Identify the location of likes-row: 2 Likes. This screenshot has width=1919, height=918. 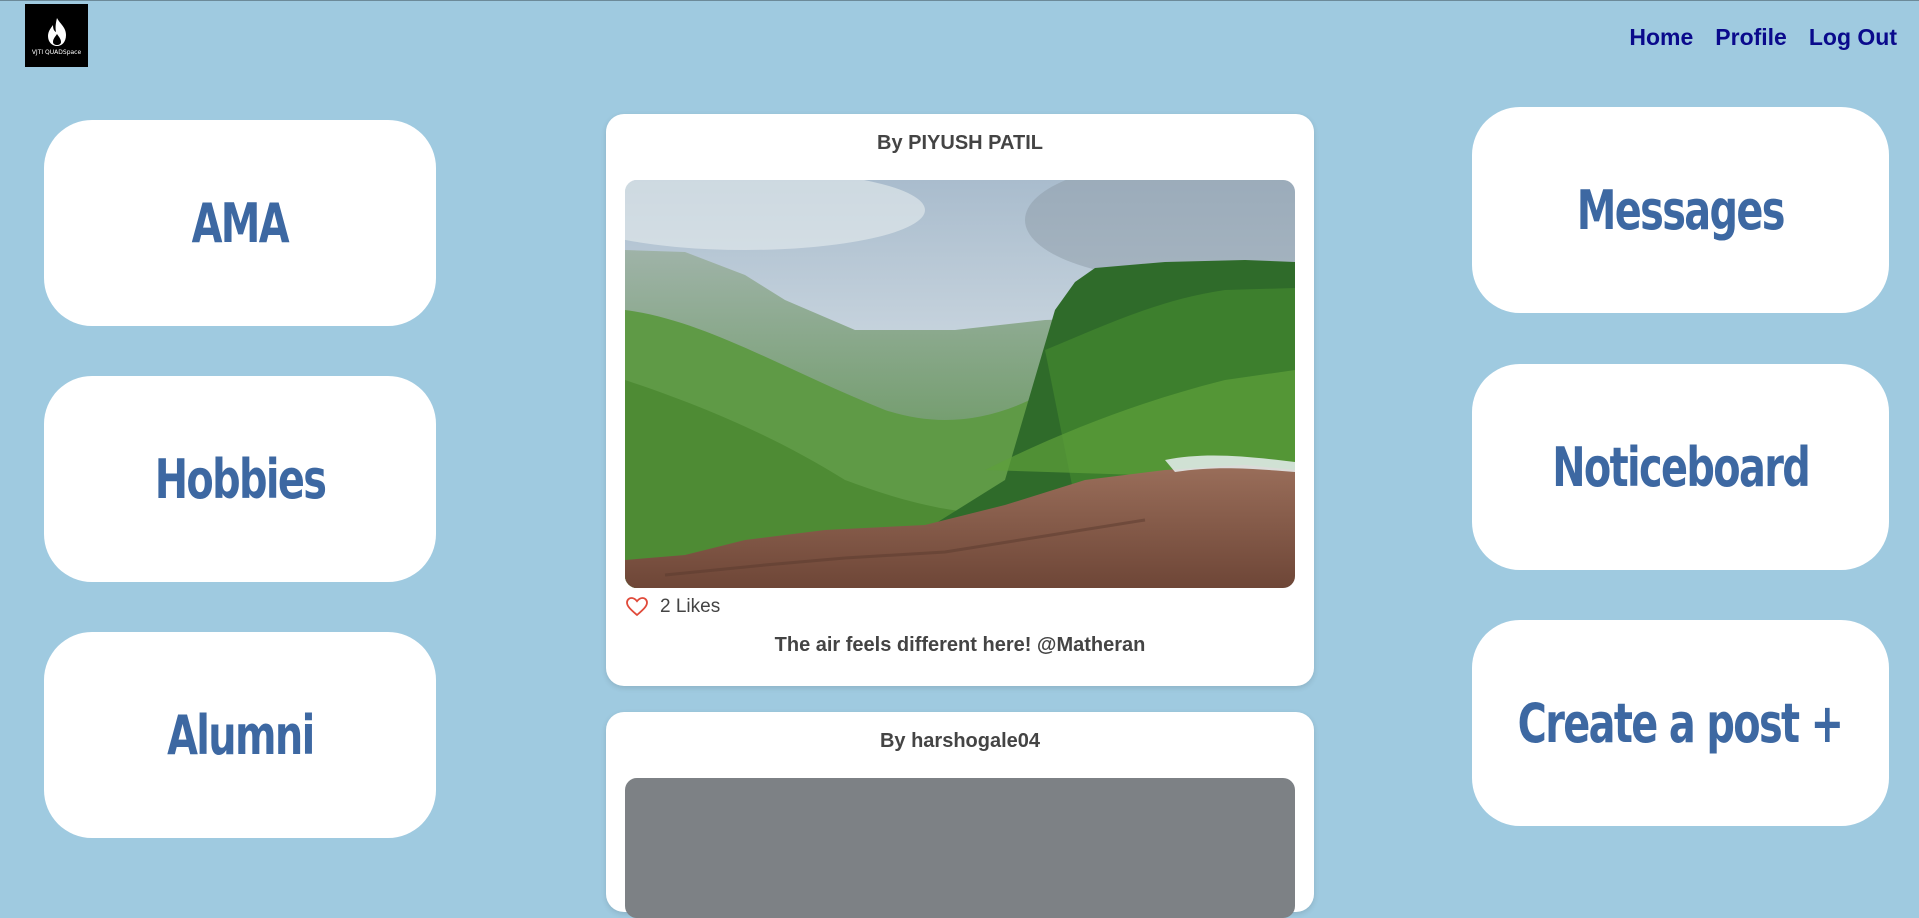
(673, 607).